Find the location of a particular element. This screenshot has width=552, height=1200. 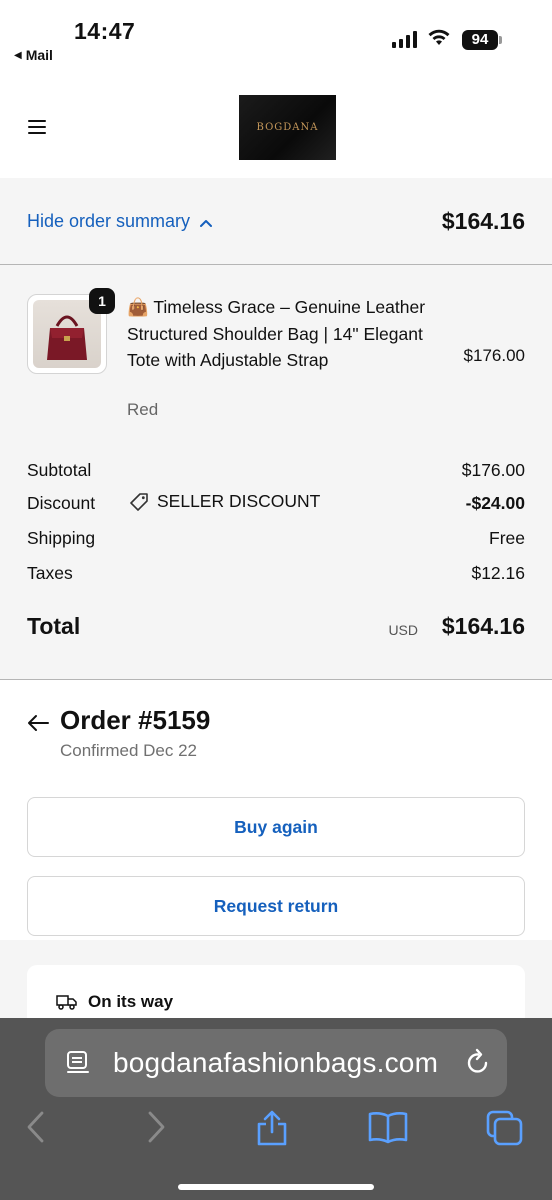

product-variant: Red is located at coordinates (143, 409).